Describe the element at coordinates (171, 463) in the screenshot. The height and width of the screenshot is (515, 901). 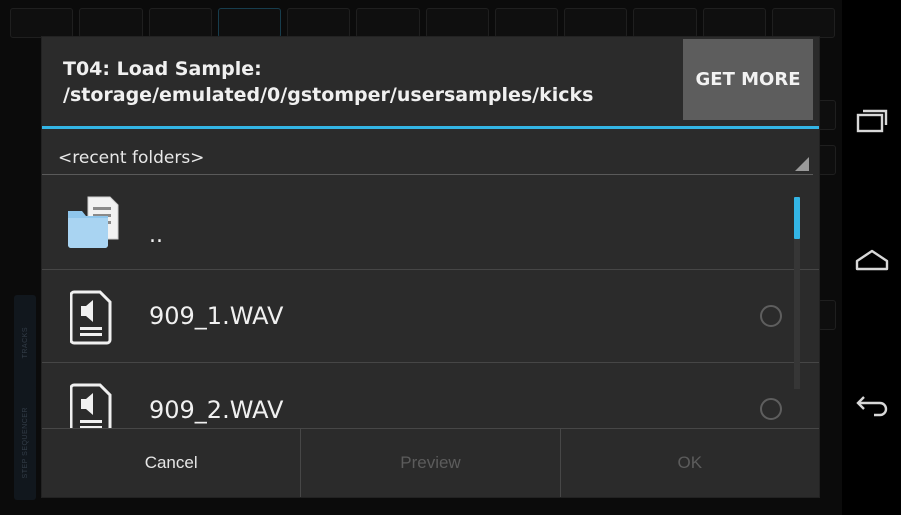
I see `cancel-button: Cancel` at that location.